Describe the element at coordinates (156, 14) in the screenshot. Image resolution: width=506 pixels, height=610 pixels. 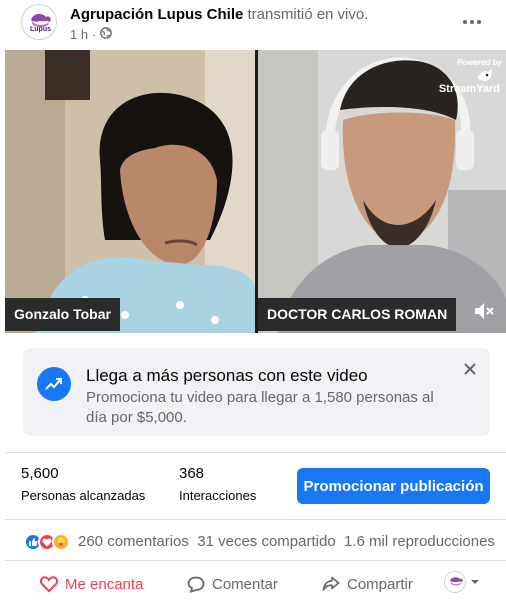
I see `page-name-link: Agrupación Lupus Chile` at that location.